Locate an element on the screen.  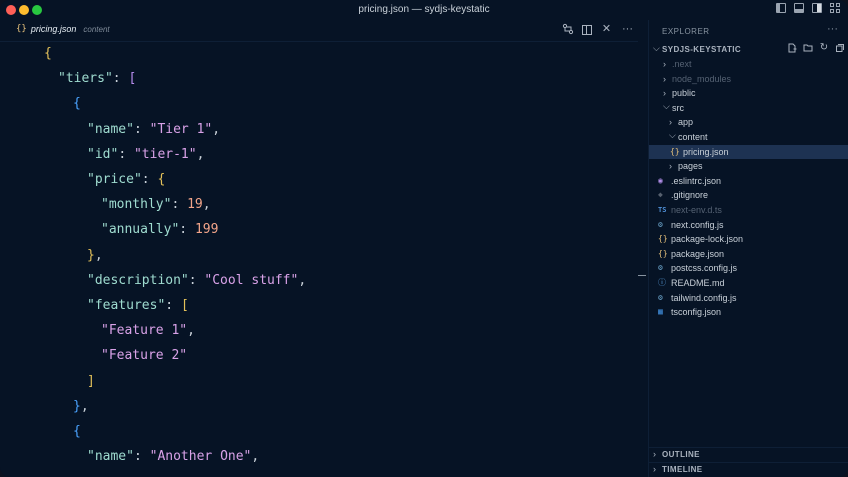
tree-file-tailwind-config-js: ⚙ tailwind.config.js is located at coordinates (748, 298).